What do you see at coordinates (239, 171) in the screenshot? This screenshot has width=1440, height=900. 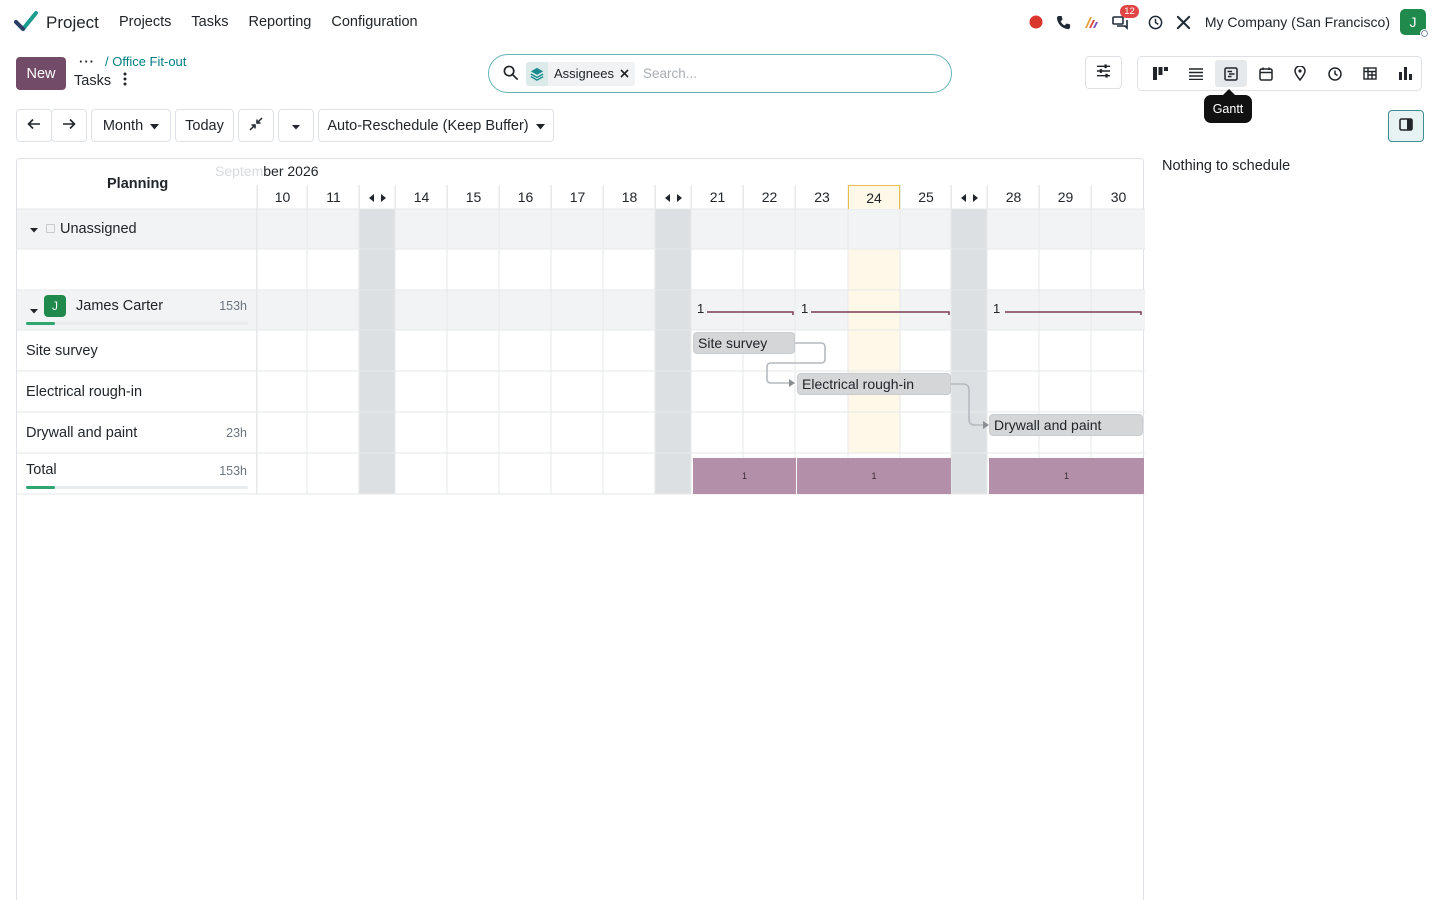 I see `month-label-hidden: Septem` at bounding box center [239, 171].